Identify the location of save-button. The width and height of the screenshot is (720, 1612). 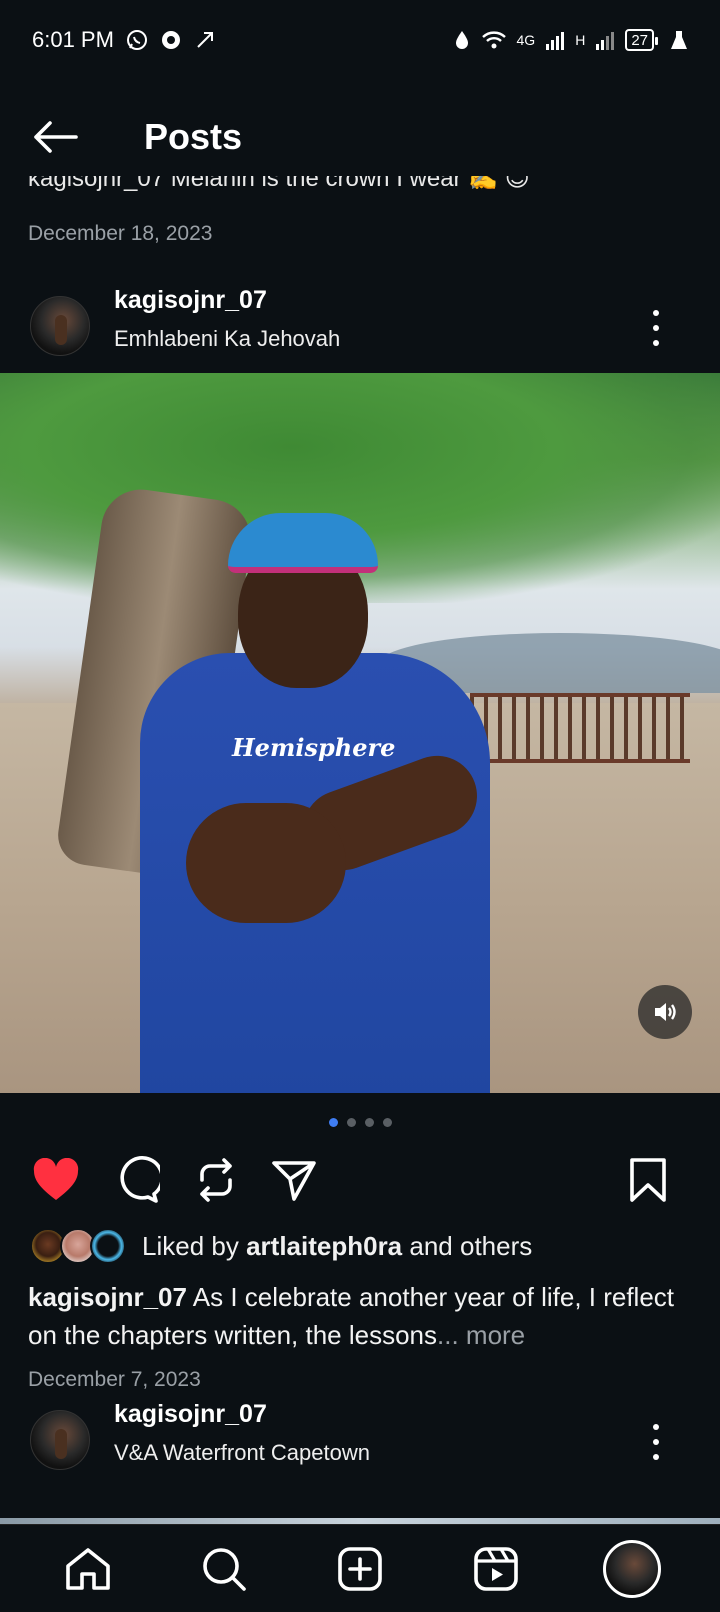
(648, 1180).